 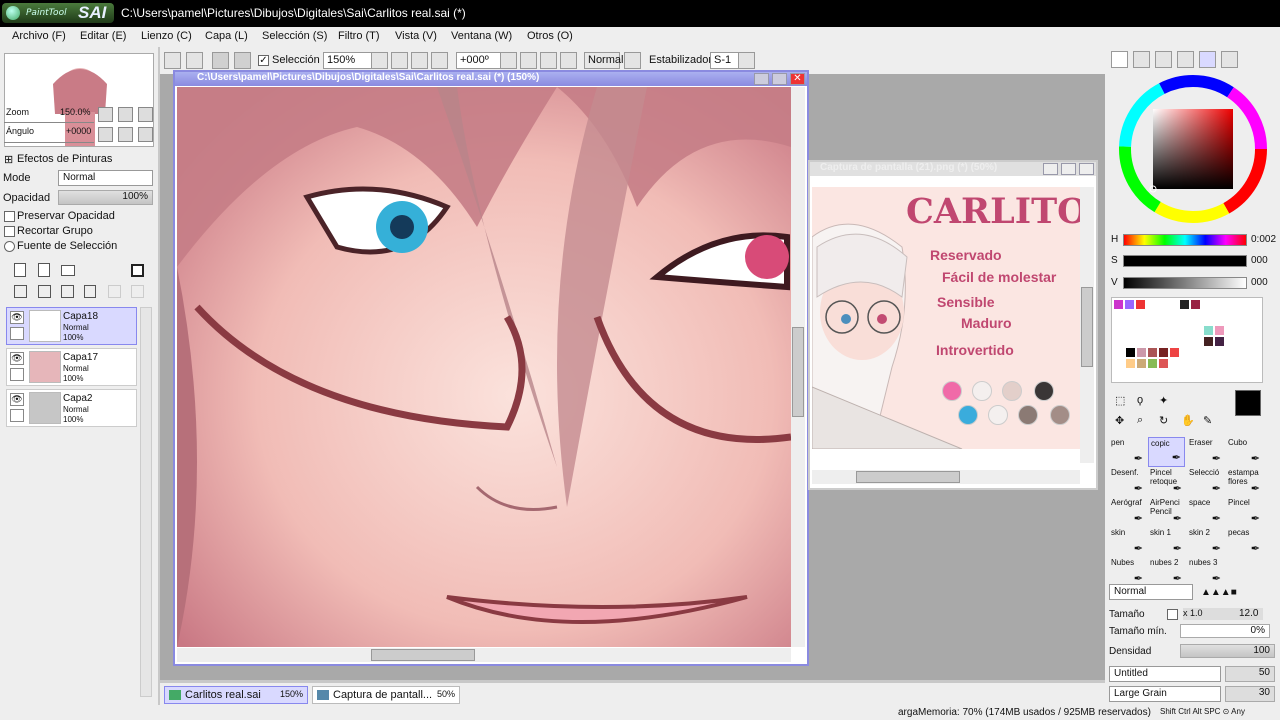 What do you see at coordinates (1165, 674) in the screenshot?
I see `texture-select: Untitled` at bounding box center [1165, 674].